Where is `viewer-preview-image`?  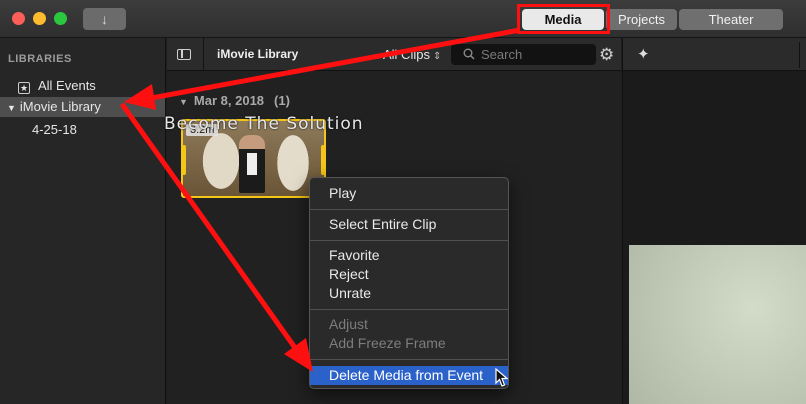
viewer-preview-image is located at coordinates (717, 324).